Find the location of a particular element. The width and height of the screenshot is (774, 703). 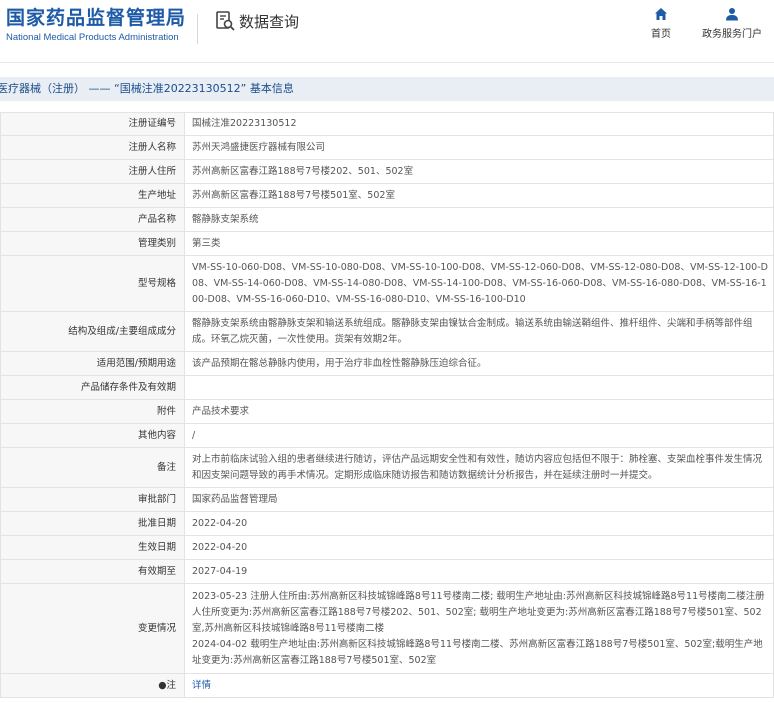

nav-portal-label: 政务服务门户 is located at coordinates (732, 34).